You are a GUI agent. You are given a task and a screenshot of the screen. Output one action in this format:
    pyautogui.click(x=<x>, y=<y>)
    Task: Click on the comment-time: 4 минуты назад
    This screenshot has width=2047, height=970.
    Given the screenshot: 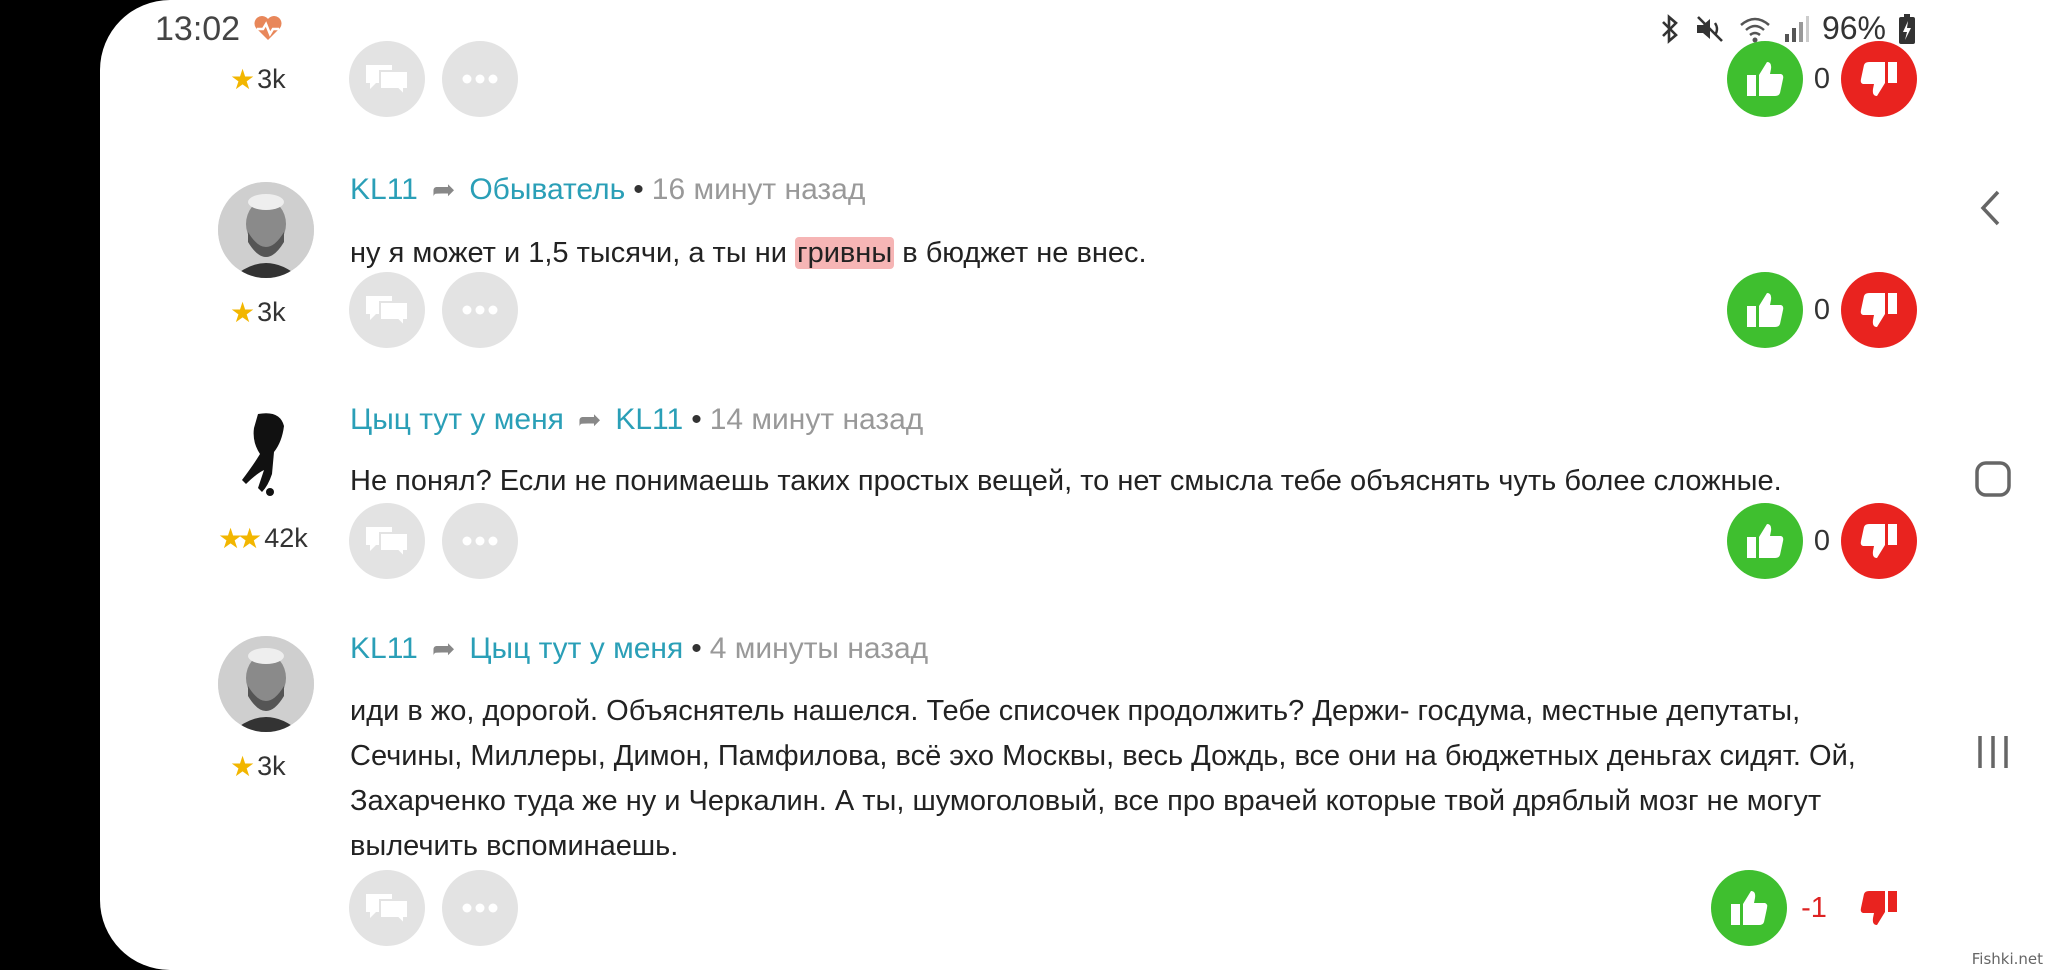 What is the action you would take?
    pyautogui.click(x=819, y=648)
    